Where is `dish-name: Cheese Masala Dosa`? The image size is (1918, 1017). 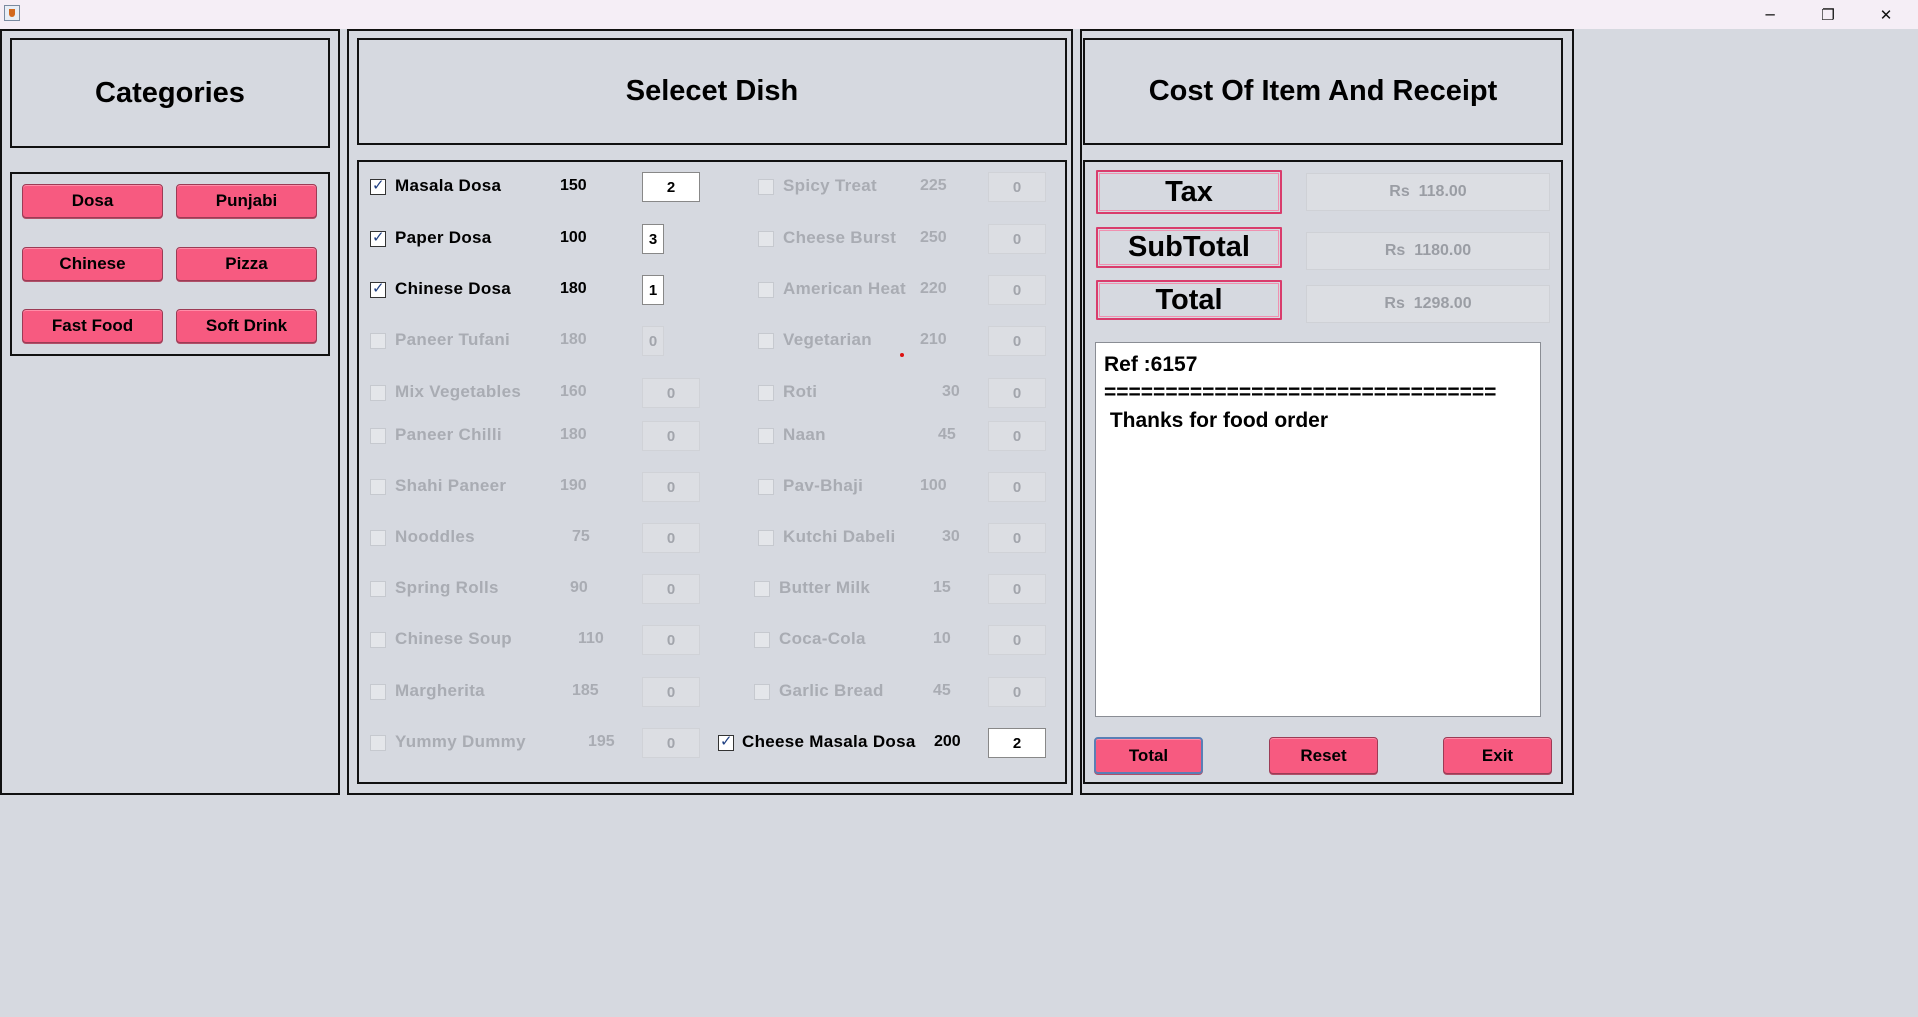
dish-name: Cheese Masala Dosa is located at coordinates (829, 741).